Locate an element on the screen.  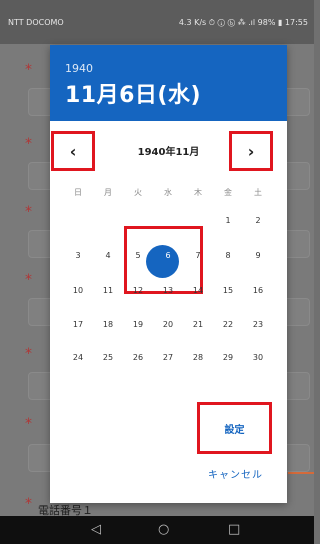
calendar-day: 17 is located at coordinates (78, 325).